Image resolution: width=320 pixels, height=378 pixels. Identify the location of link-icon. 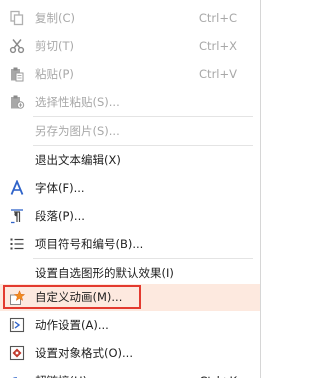
(17, 372).